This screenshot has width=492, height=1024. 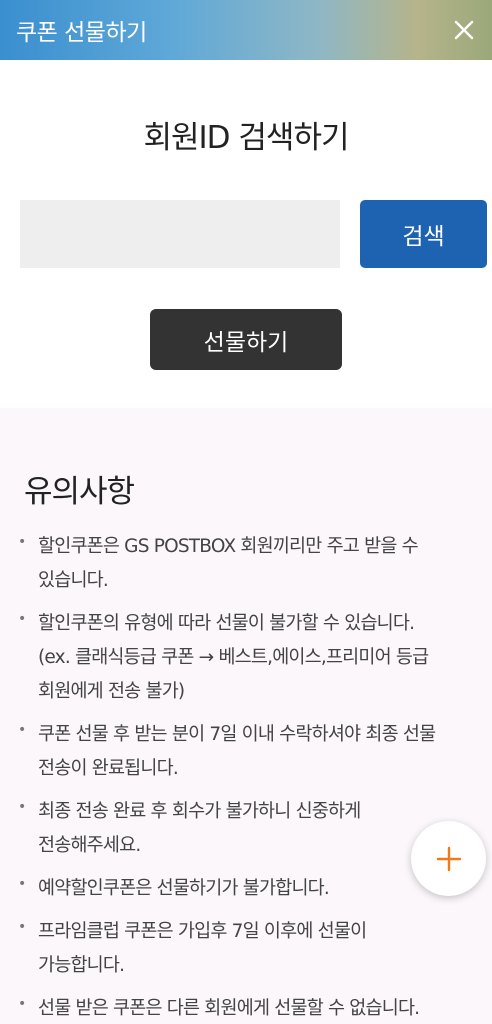 What do you see at coordinates (233, 657) in the screenshot?
I see `notice-line: (ex. 클래식등급 쿠폰 → 베스트,에이스,프리미어 등급` at bounding box center [233, 657].